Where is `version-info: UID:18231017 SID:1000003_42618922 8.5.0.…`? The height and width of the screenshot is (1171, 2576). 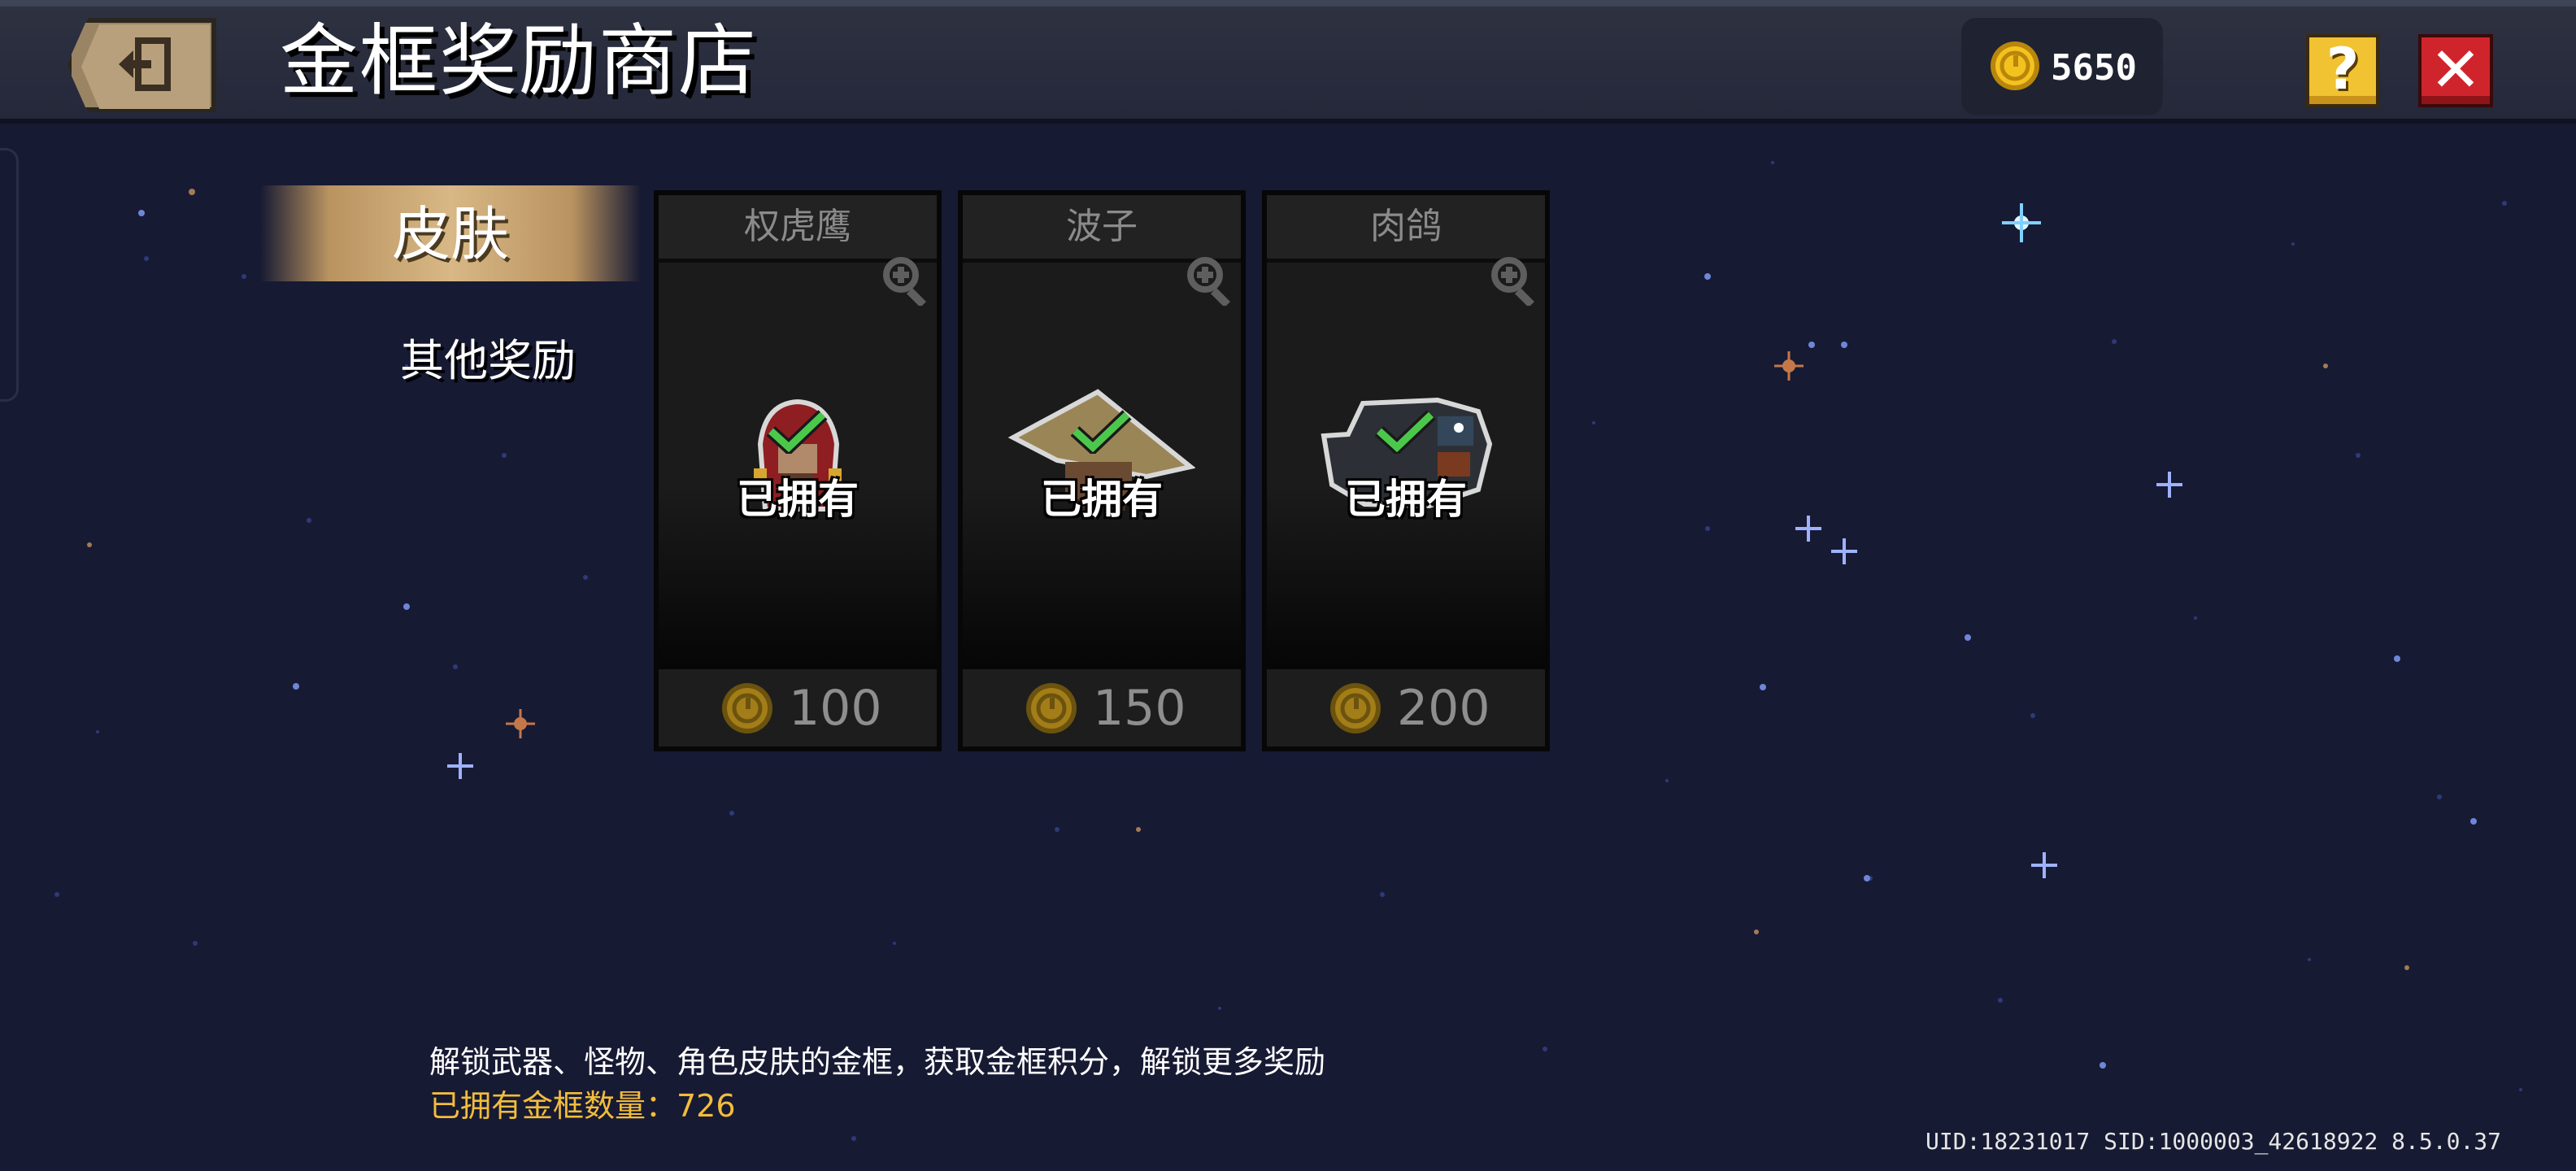 version-info: UID:18231017 SID:1000003_42618922 8.5.0.… is located at coordinates (2214, 1141).